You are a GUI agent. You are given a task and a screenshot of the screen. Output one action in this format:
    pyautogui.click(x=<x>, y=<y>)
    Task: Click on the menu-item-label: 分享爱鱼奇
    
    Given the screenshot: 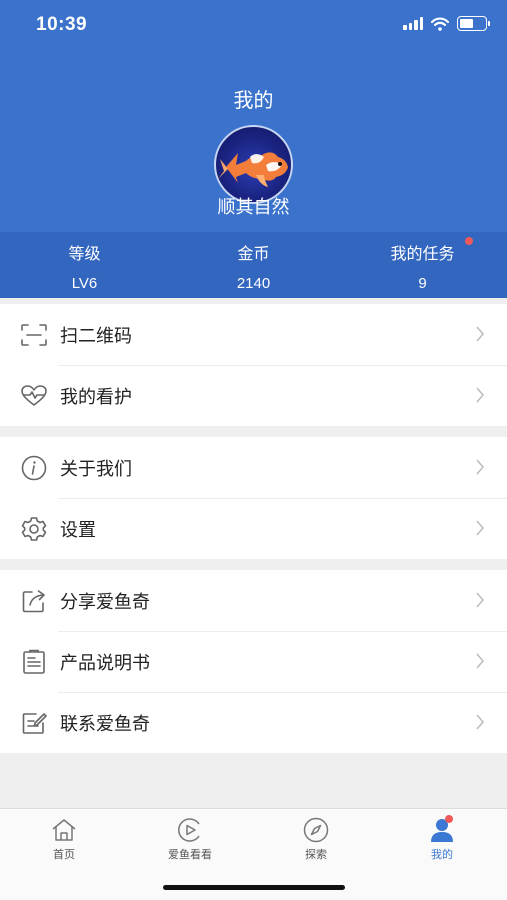 What is the action you would take?
    pyautogui.click(x=105, y=602)
    